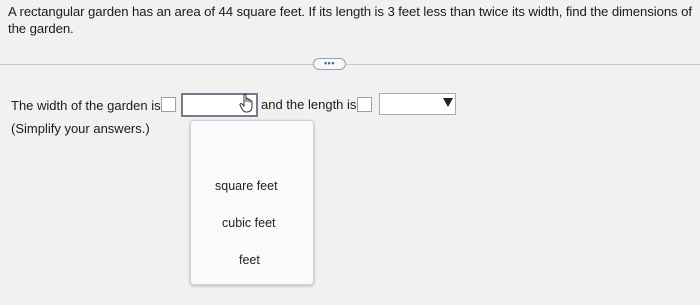 The height and width of the screenshot is (305, 700). Describe the element at coordinates (246, 186) in the screenshot. I see `option-square-feet: square feet` at that location.